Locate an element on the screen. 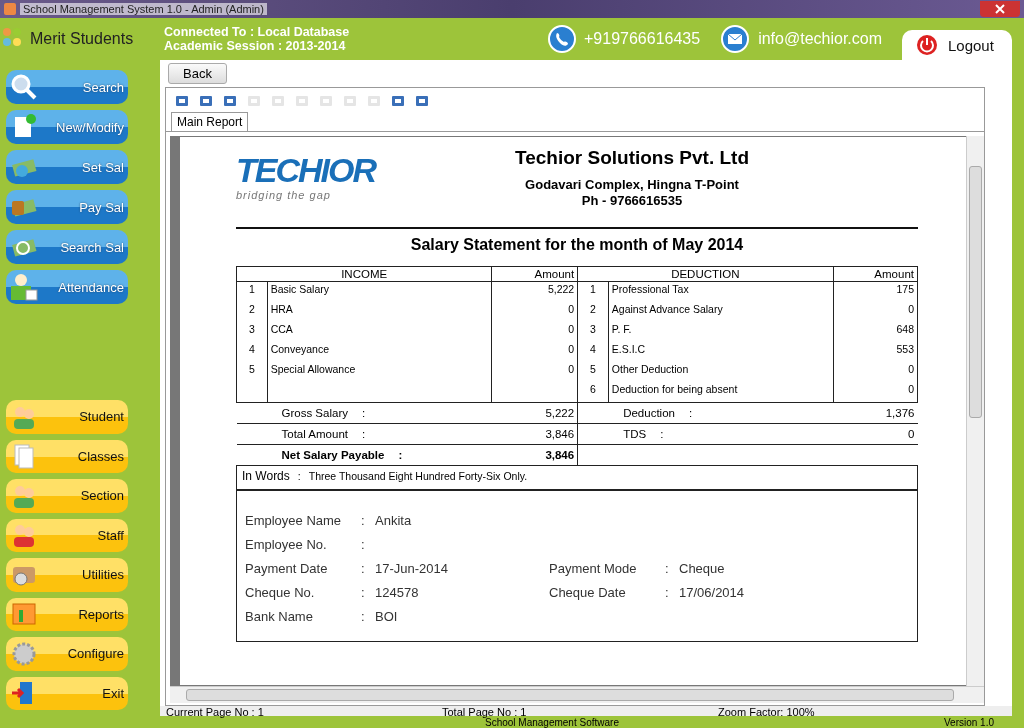 The width and height of the screenshot is (1024, 728). summary-value: 1,376 is located at coordinates (900, 413).